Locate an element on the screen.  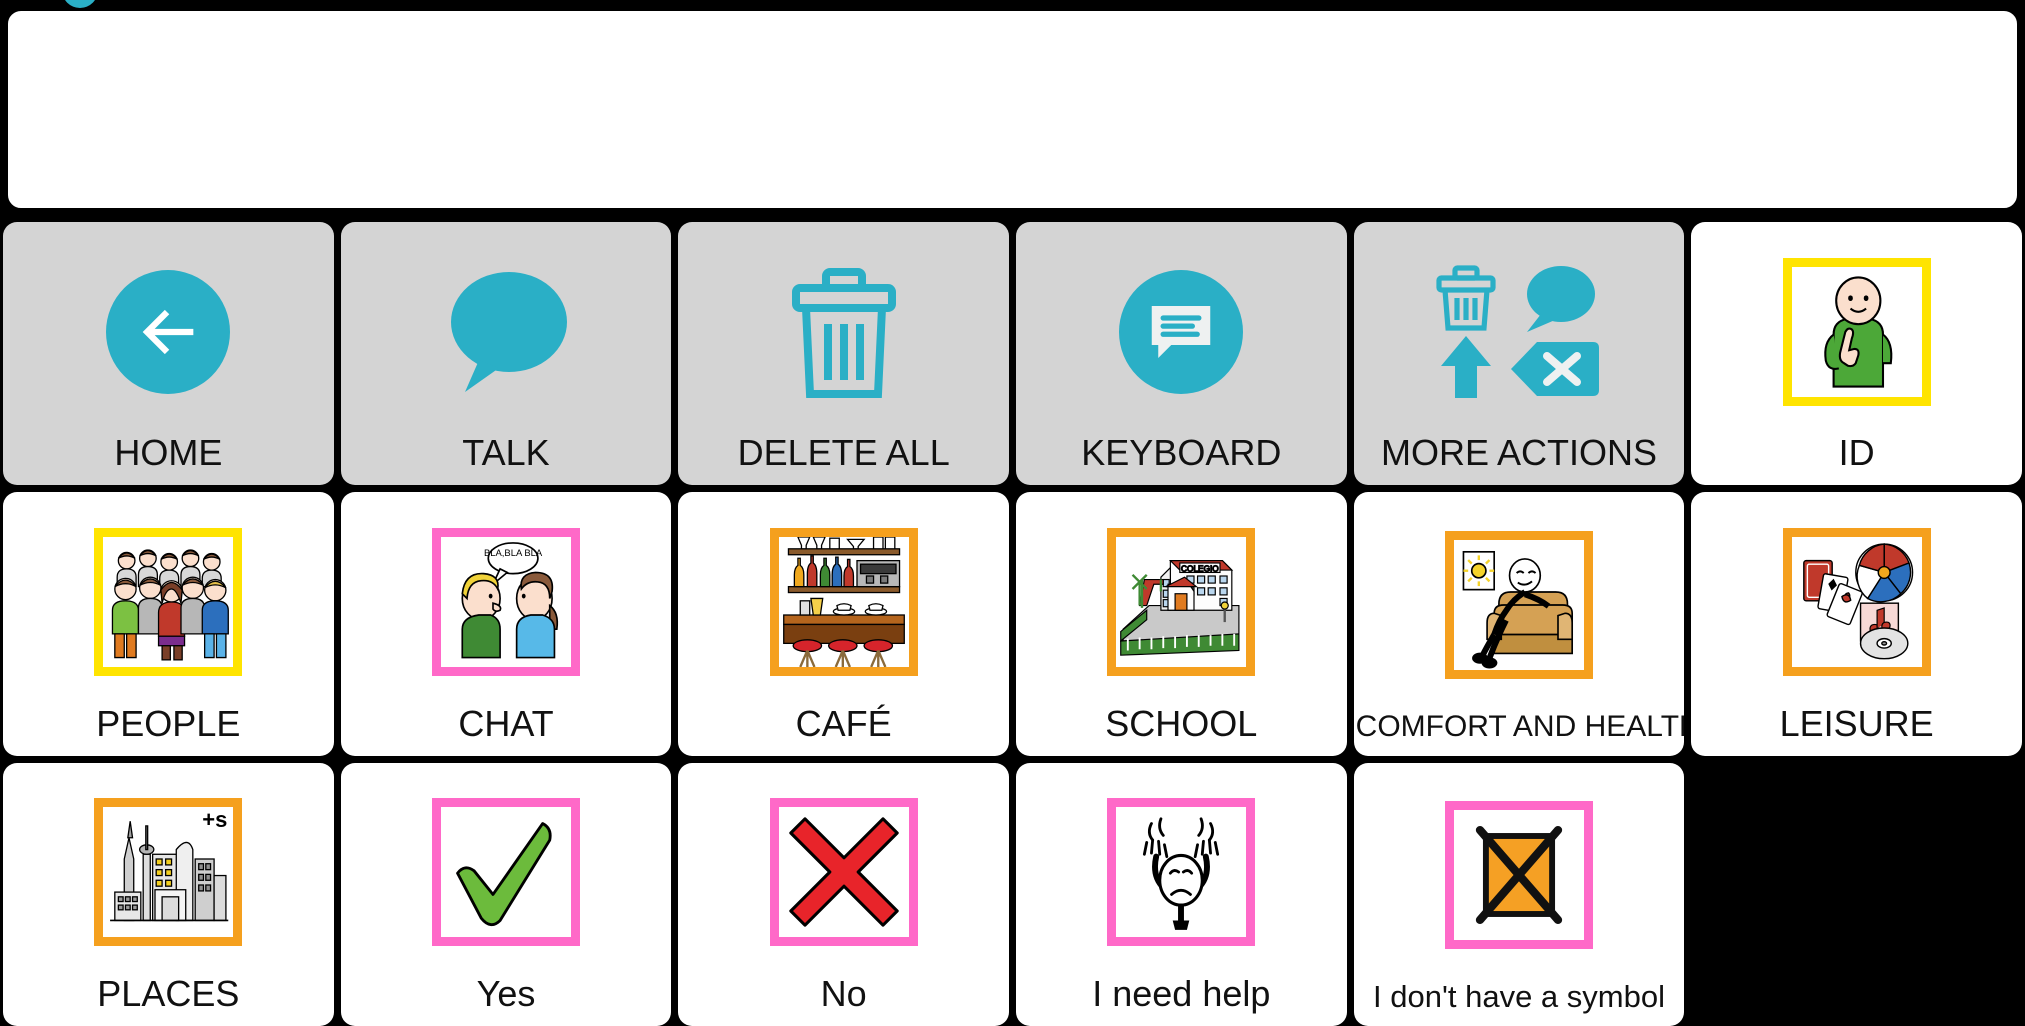
delete-all-art is located at coordinates (843, 328).